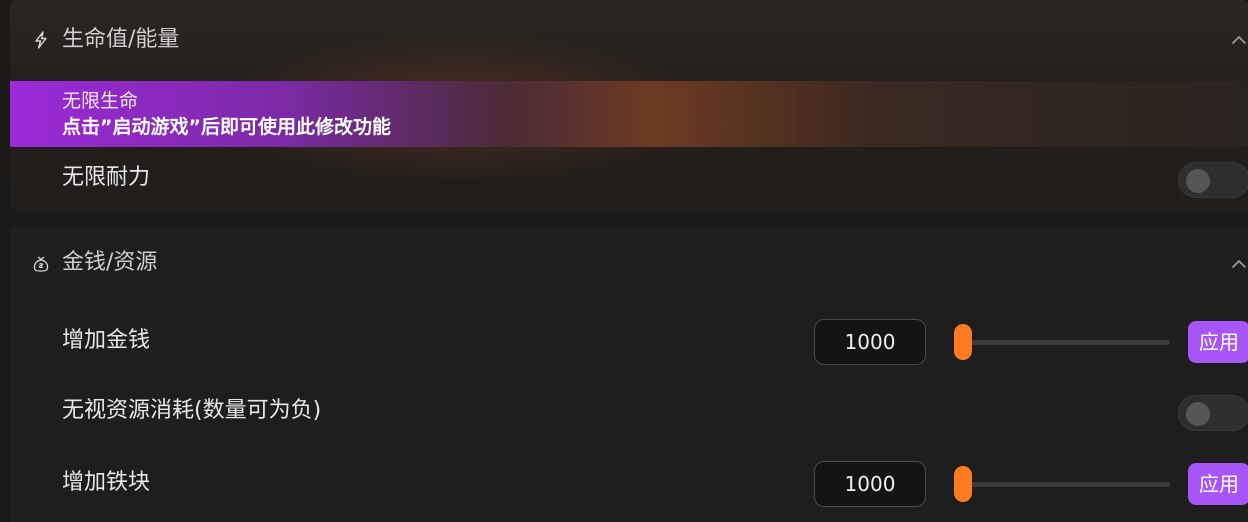 The image size is (1248, 522). Describe the element at coordinates (1213, 413) in the screenshot. I see `toggle-ignore-resource-cost` at that location.